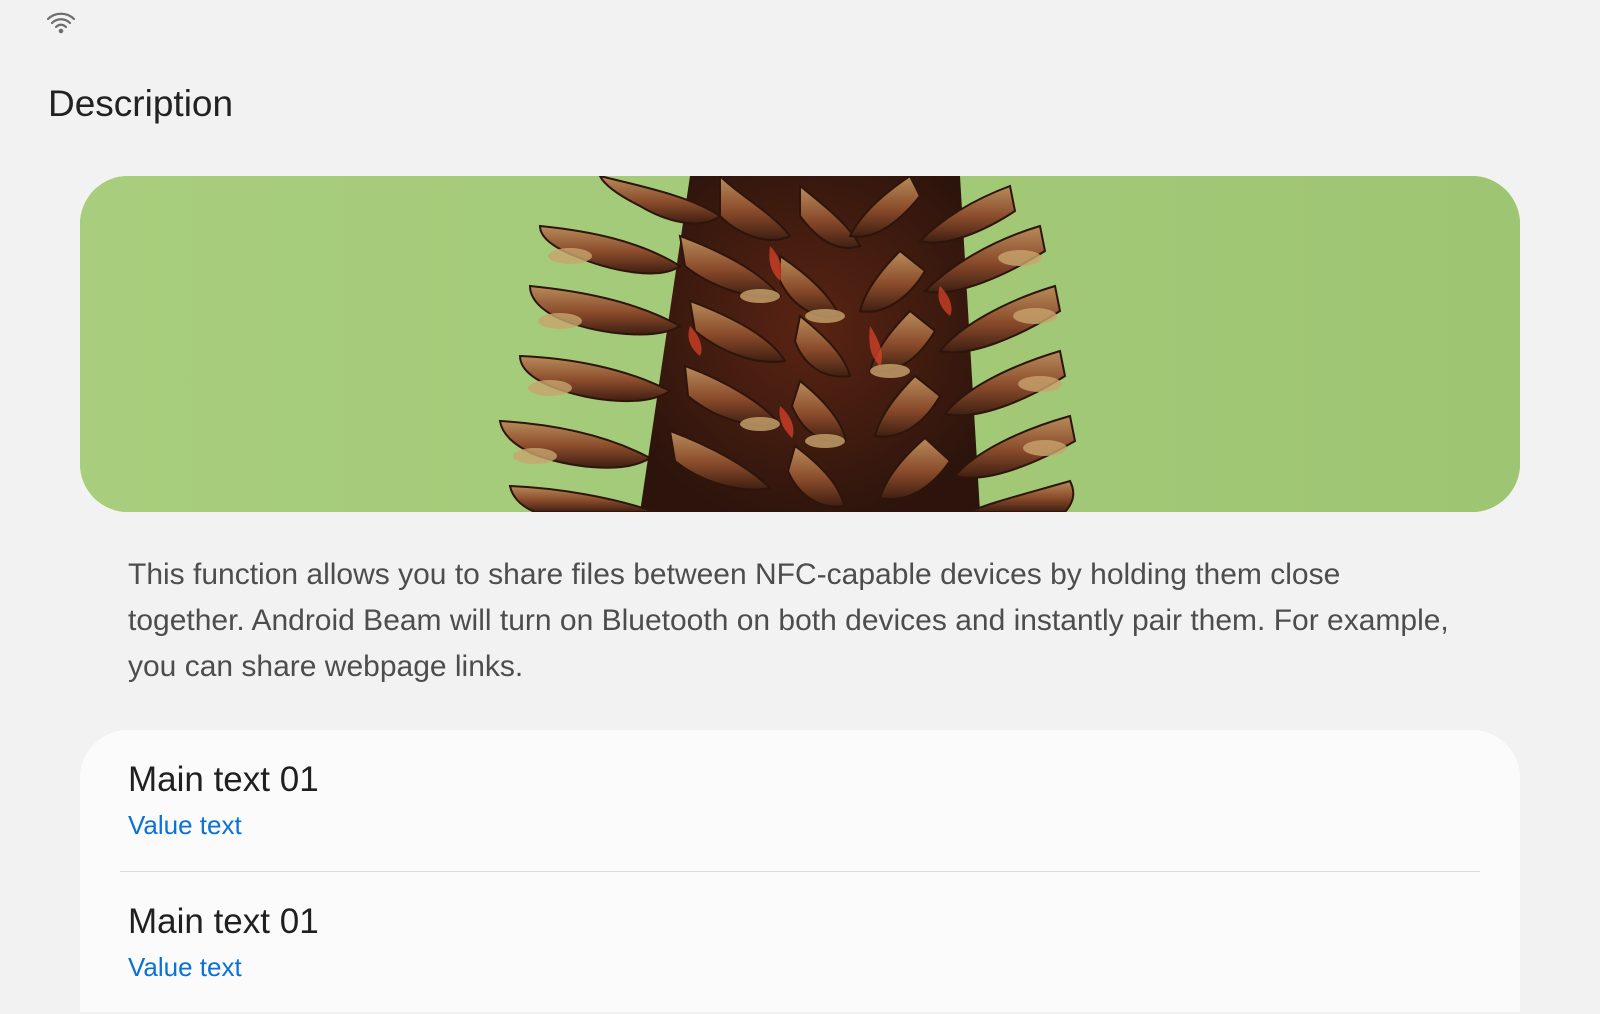 This screenshot has width=1600, height=1014. Describe the element at coordinates (141, 103) in the screenshot. I see `page-title: Description` at that location.